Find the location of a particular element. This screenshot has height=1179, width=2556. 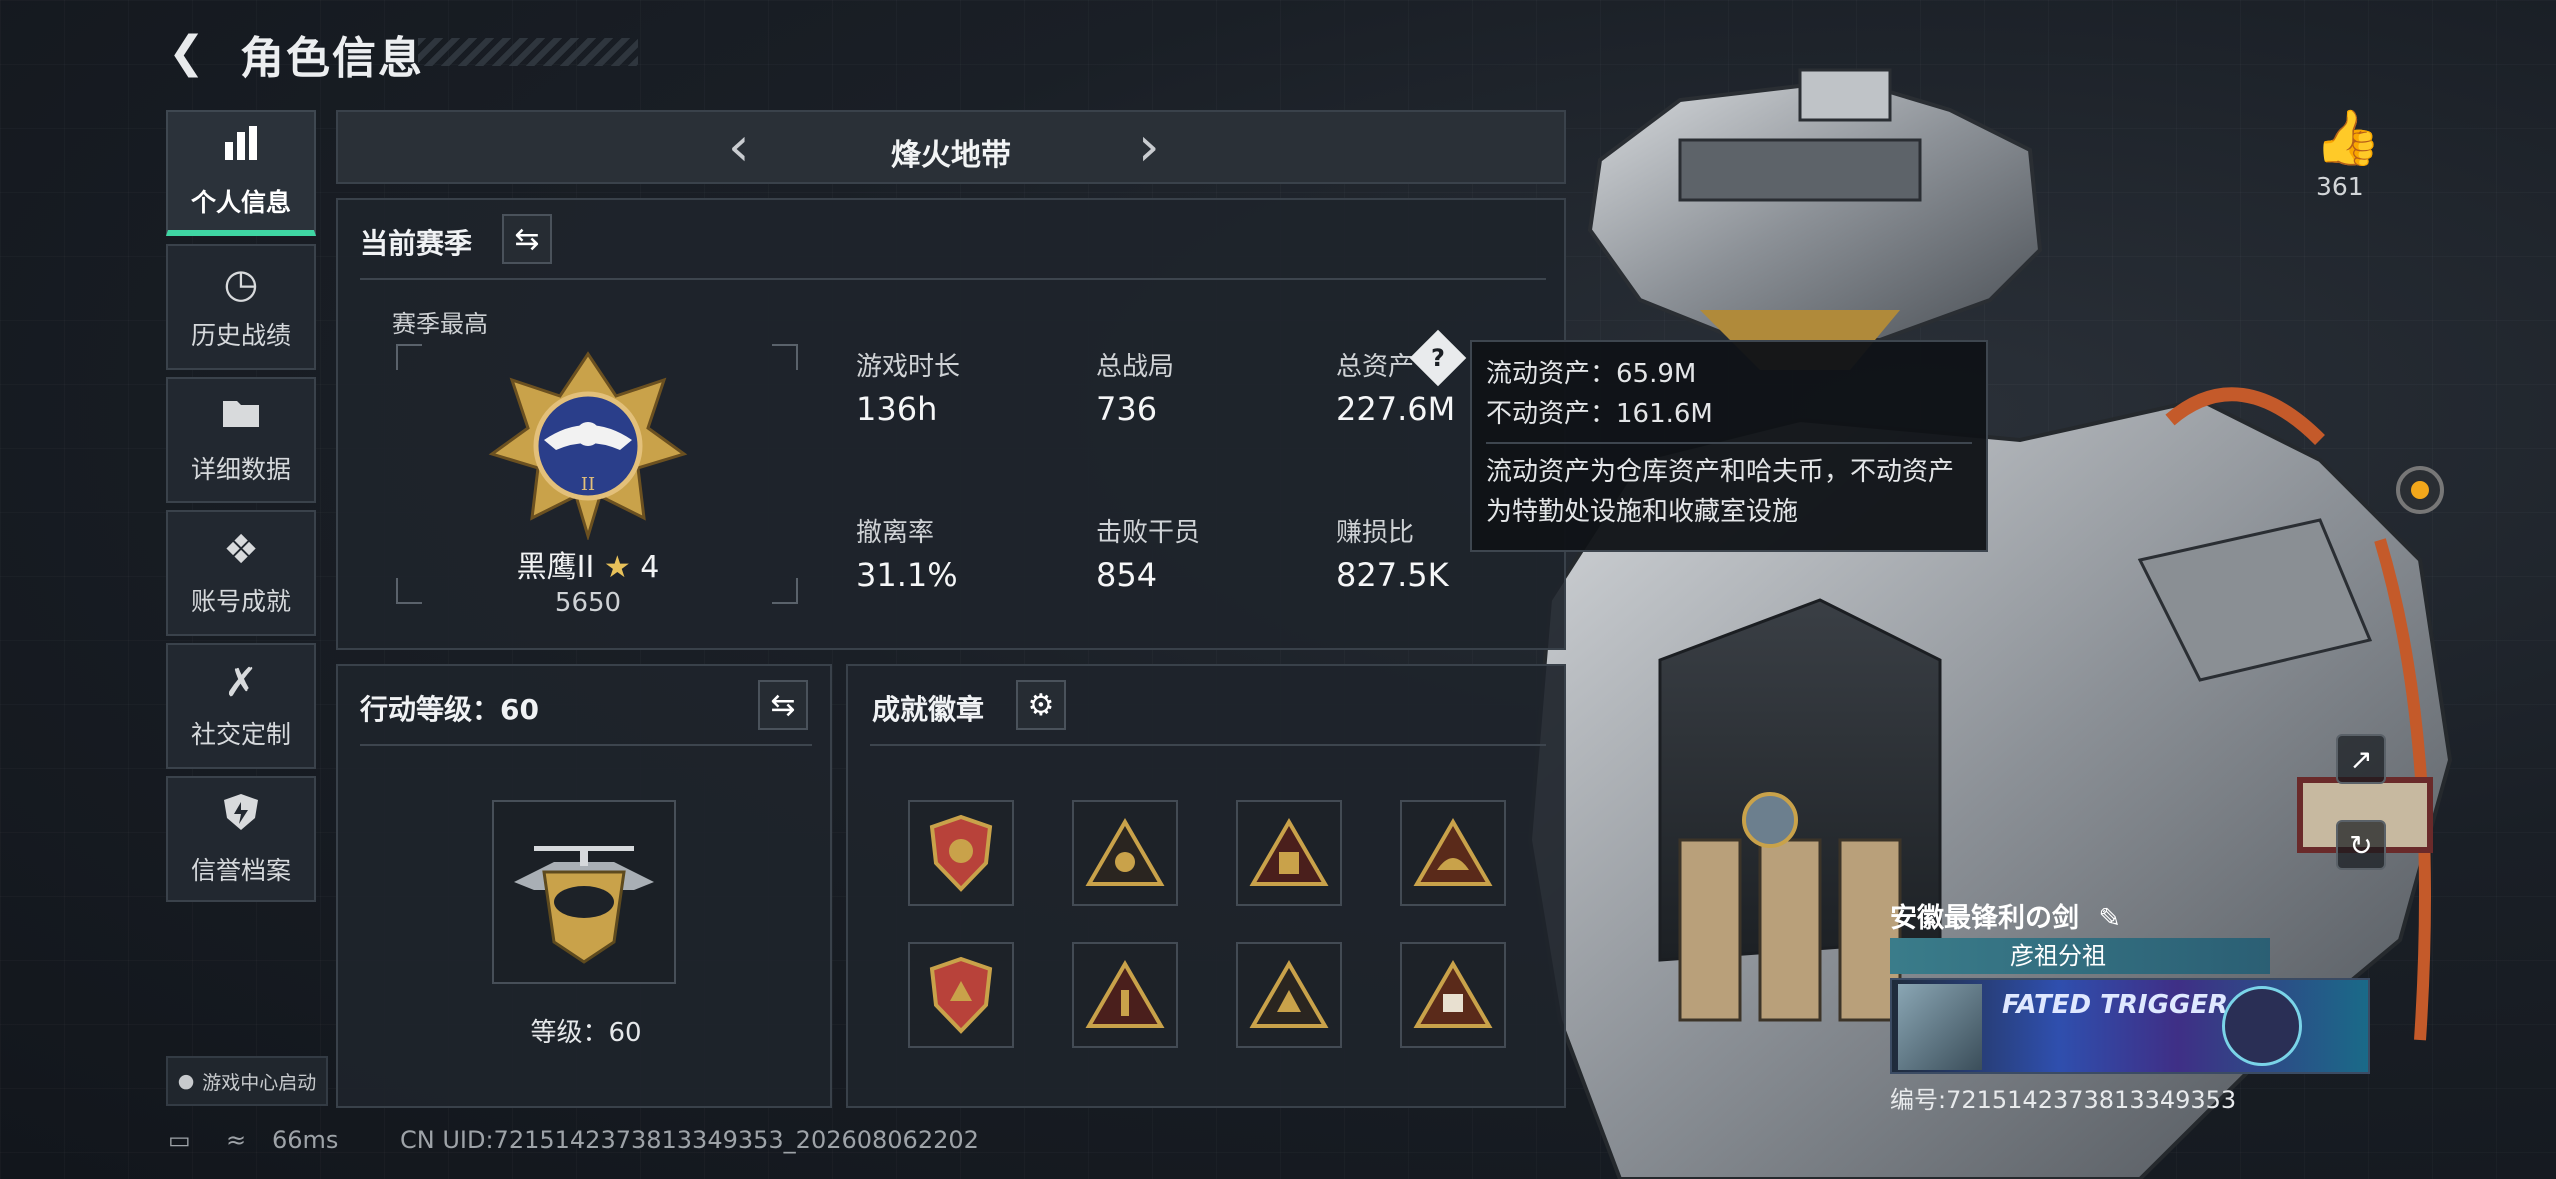

sidebar-item-label: 个人信息 is located at coordinates (240, 202).